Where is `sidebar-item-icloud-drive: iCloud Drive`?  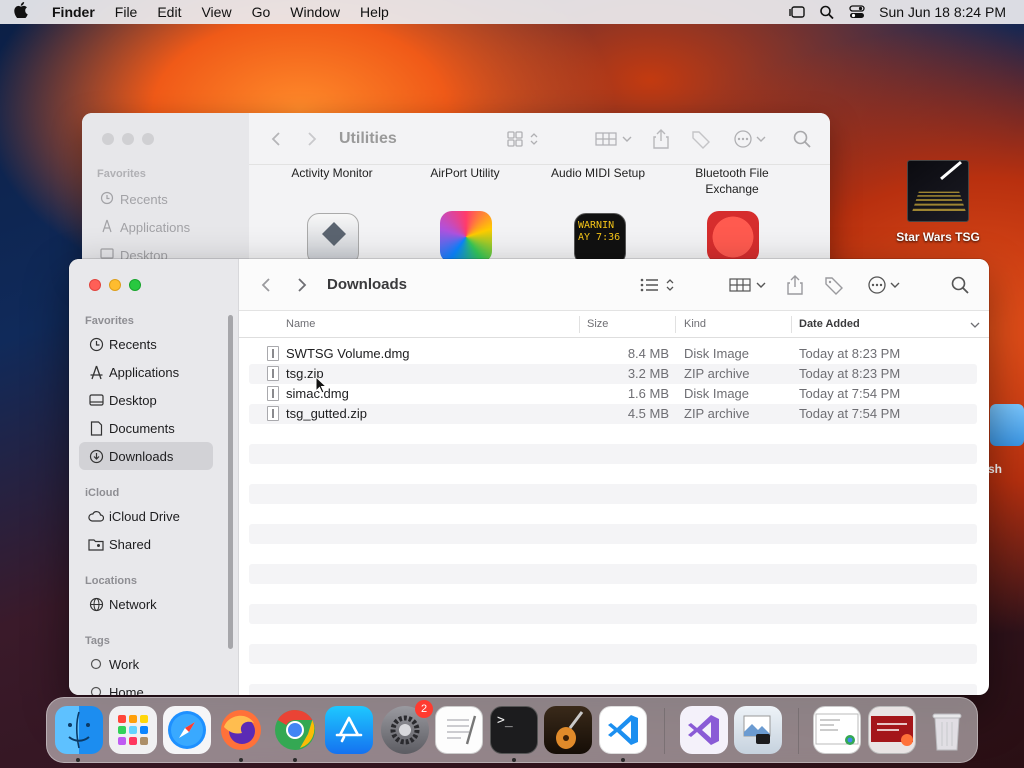
sidebar-item-icloud-drive: iCloud Drive is located at coordinates (146, 516).